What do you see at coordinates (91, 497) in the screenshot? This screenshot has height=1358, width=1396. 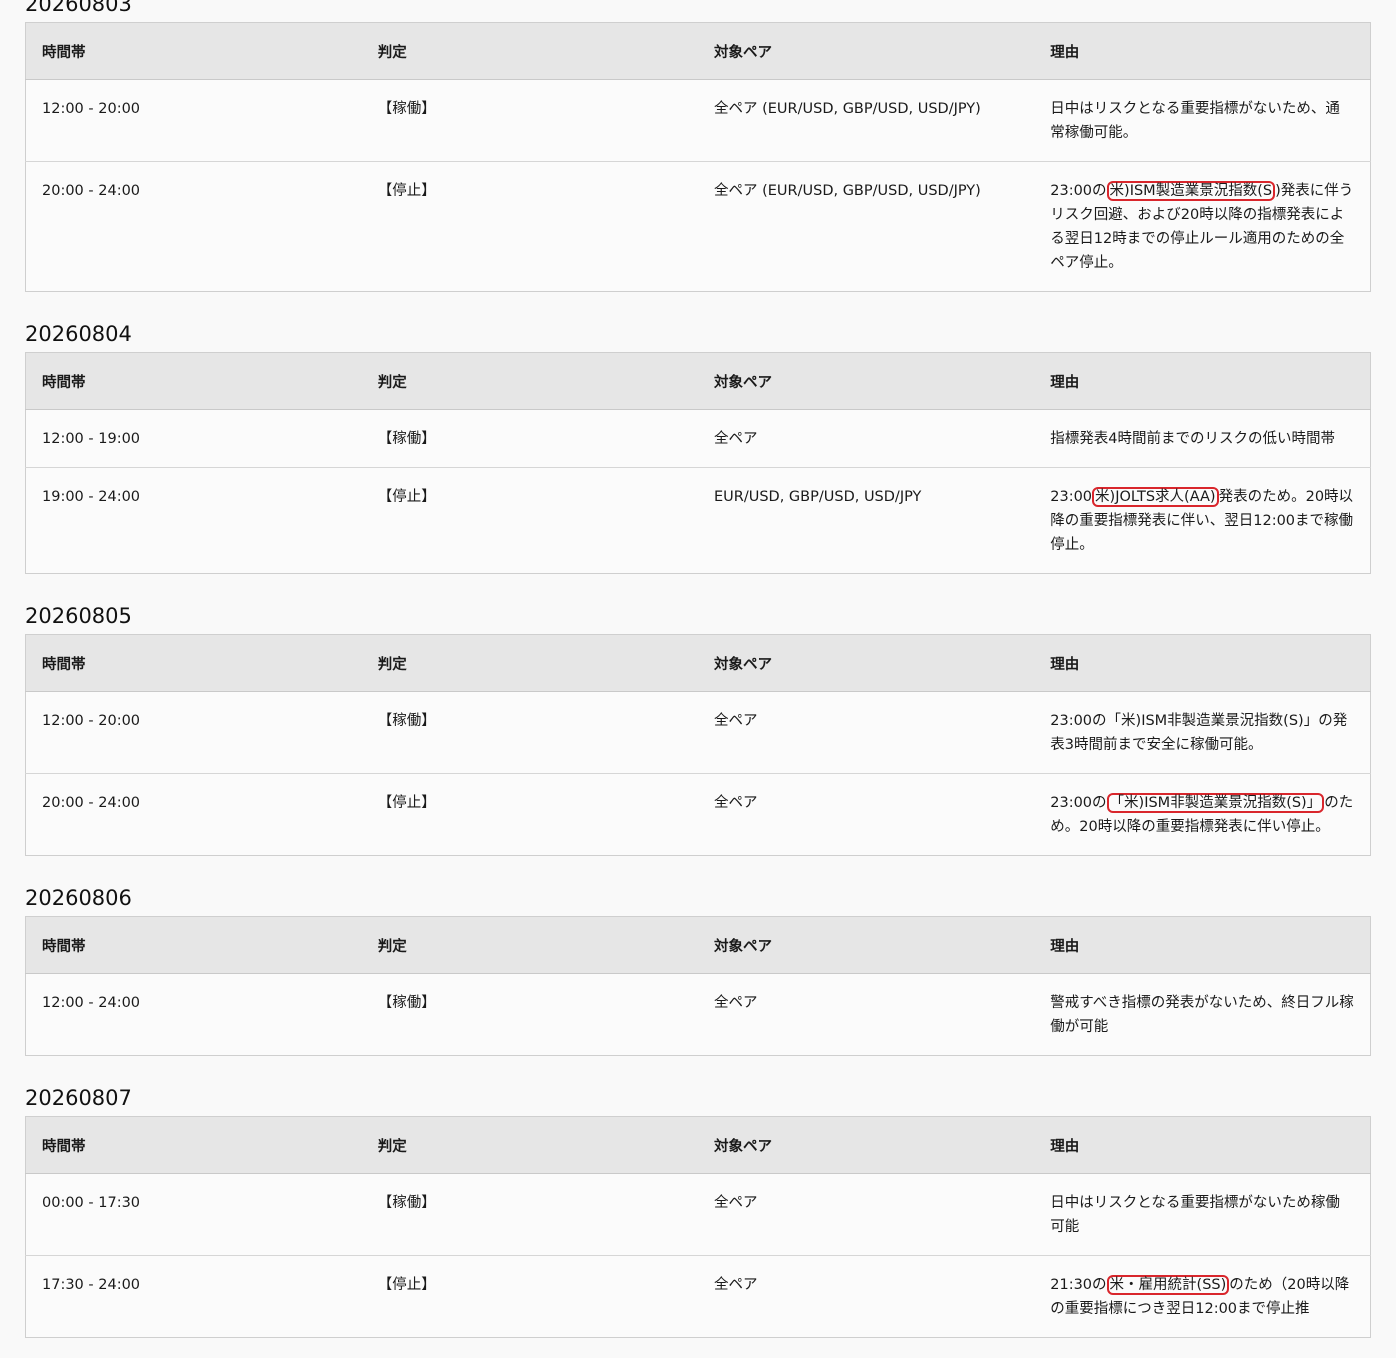 I see `time-range-cell: 19:00 - 24:00` at bounding box center [91, 497].